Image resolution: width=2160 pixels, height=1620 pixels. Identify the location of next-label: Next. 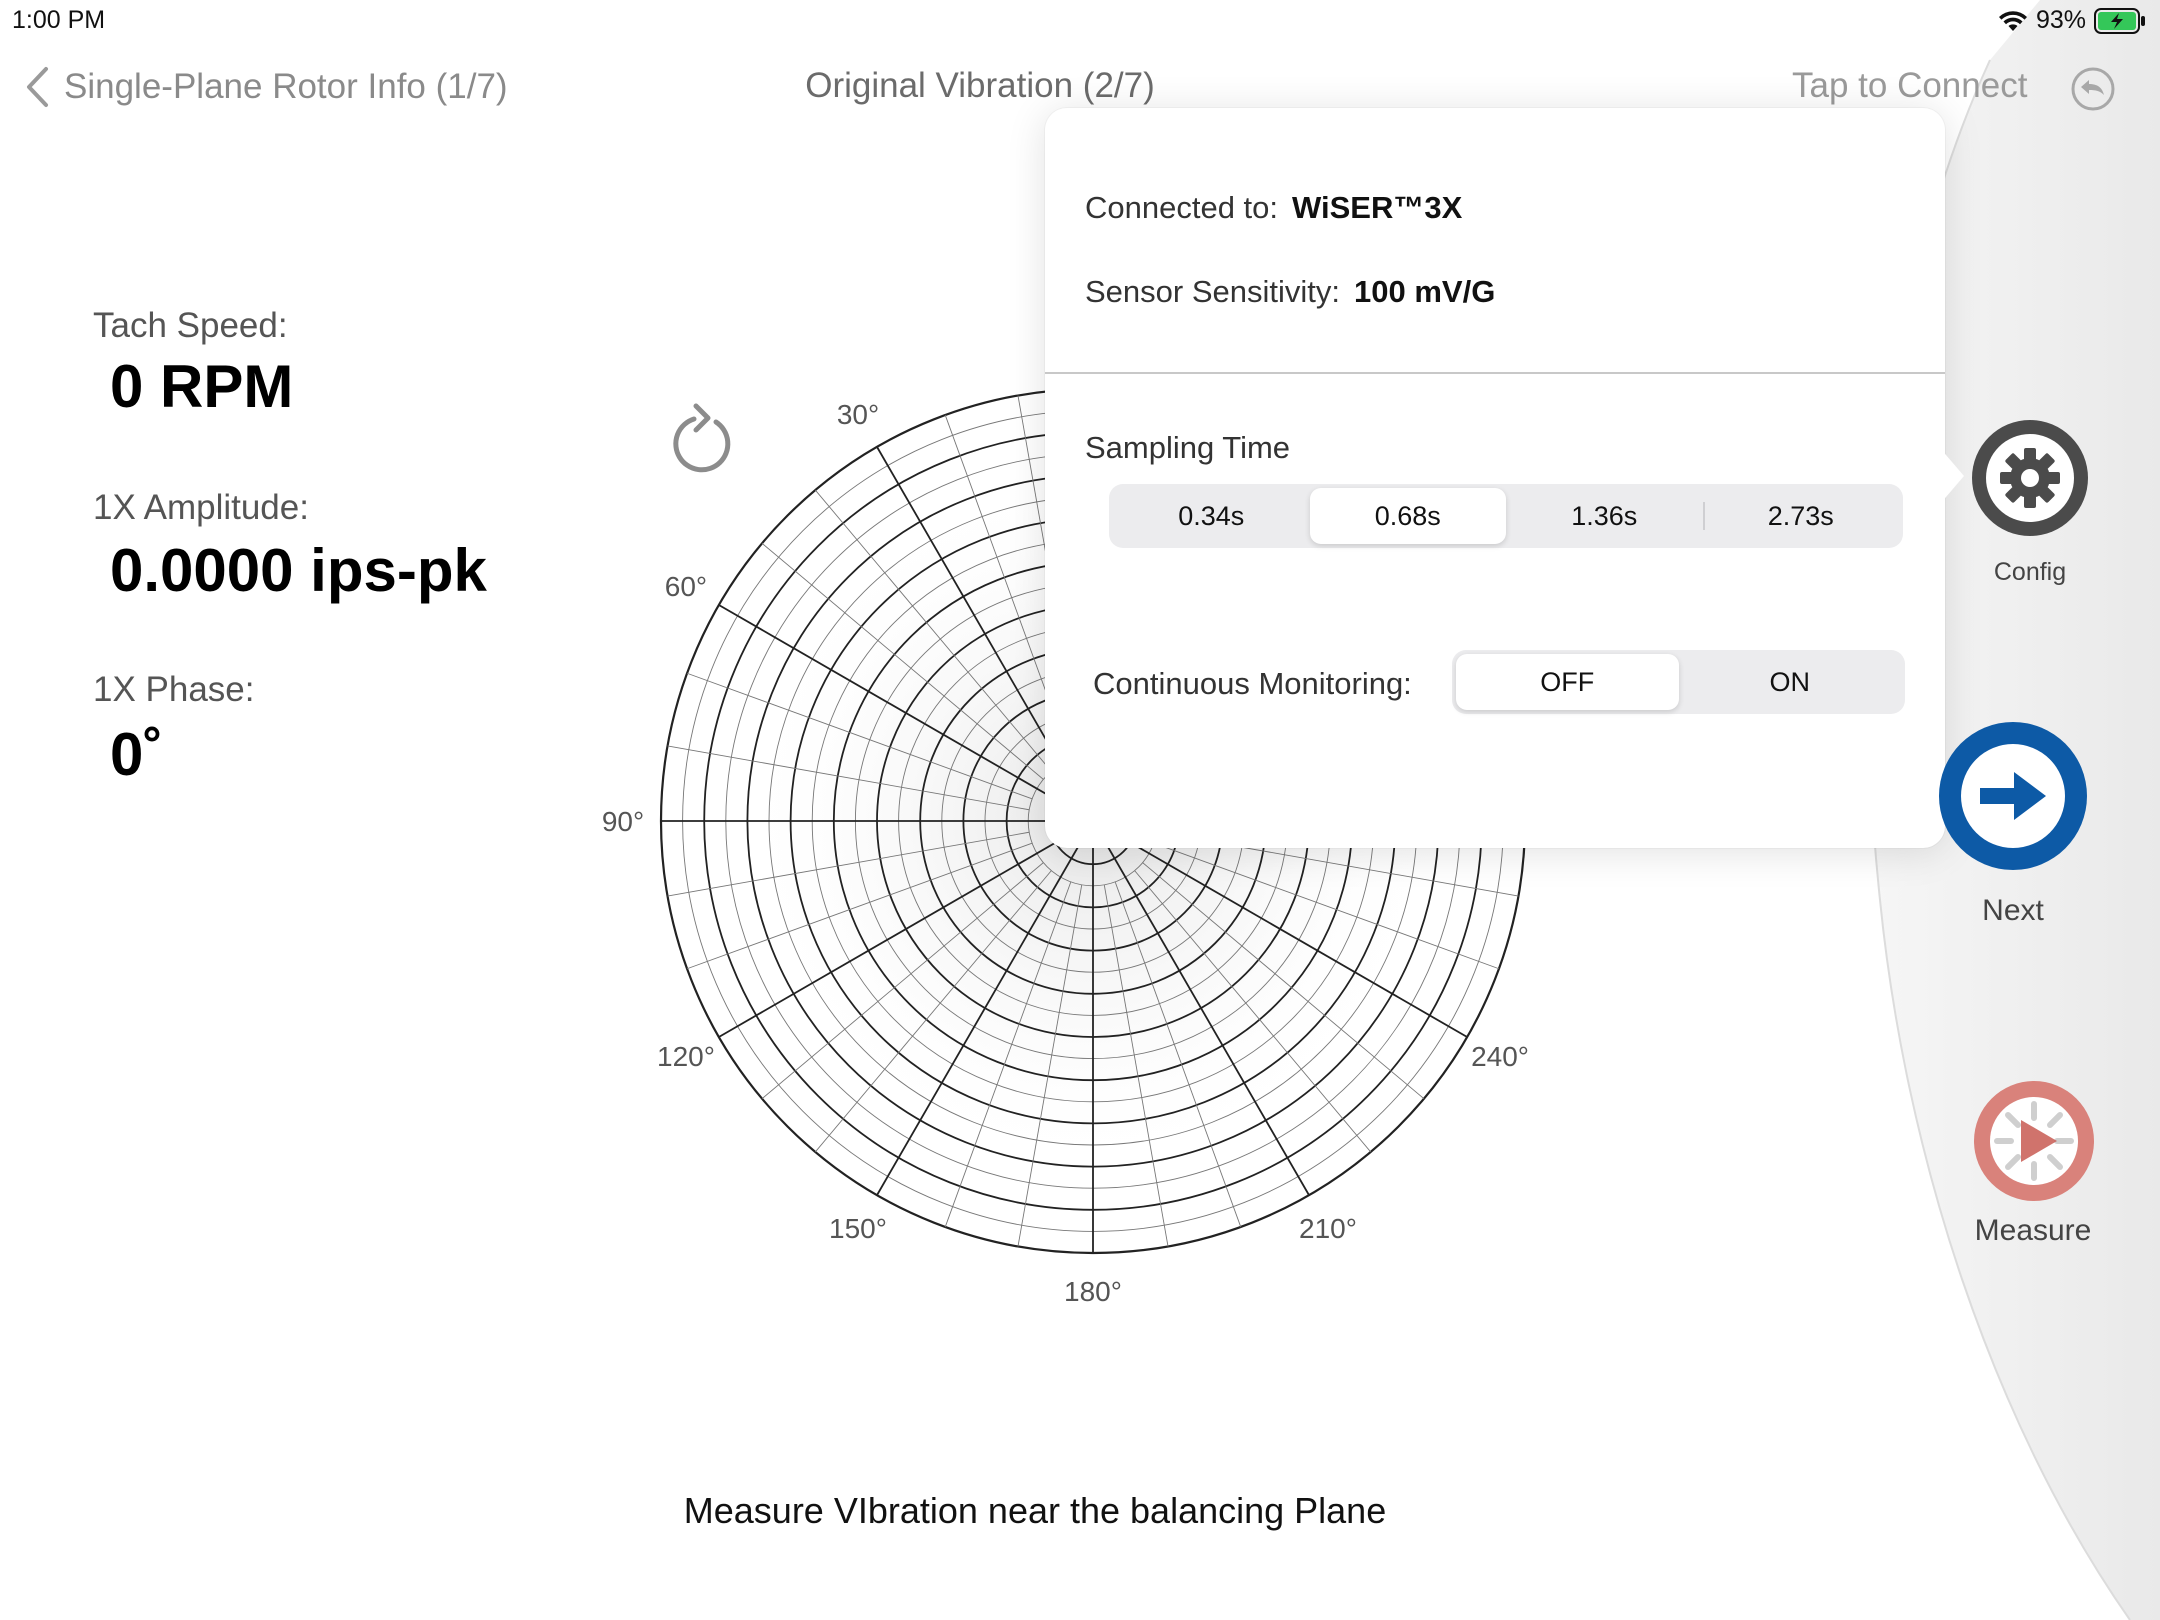
(2013, 910).